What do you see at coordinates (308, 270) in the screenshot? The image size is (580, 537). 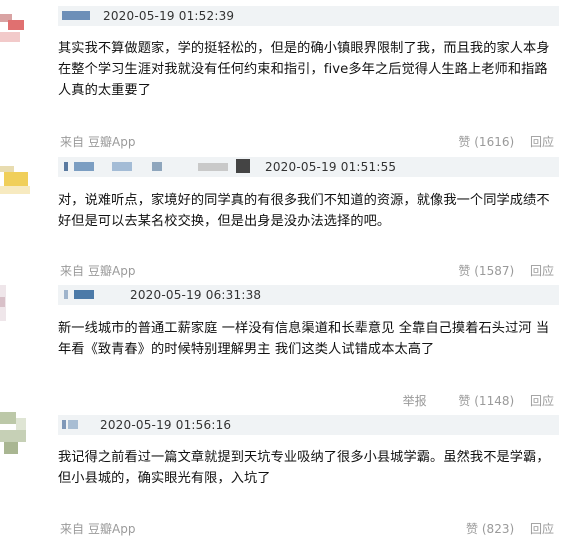 I see `comment-footer: 来自 豆瓣App 赞 (1587) 回应` at bounding box center [308, 270].